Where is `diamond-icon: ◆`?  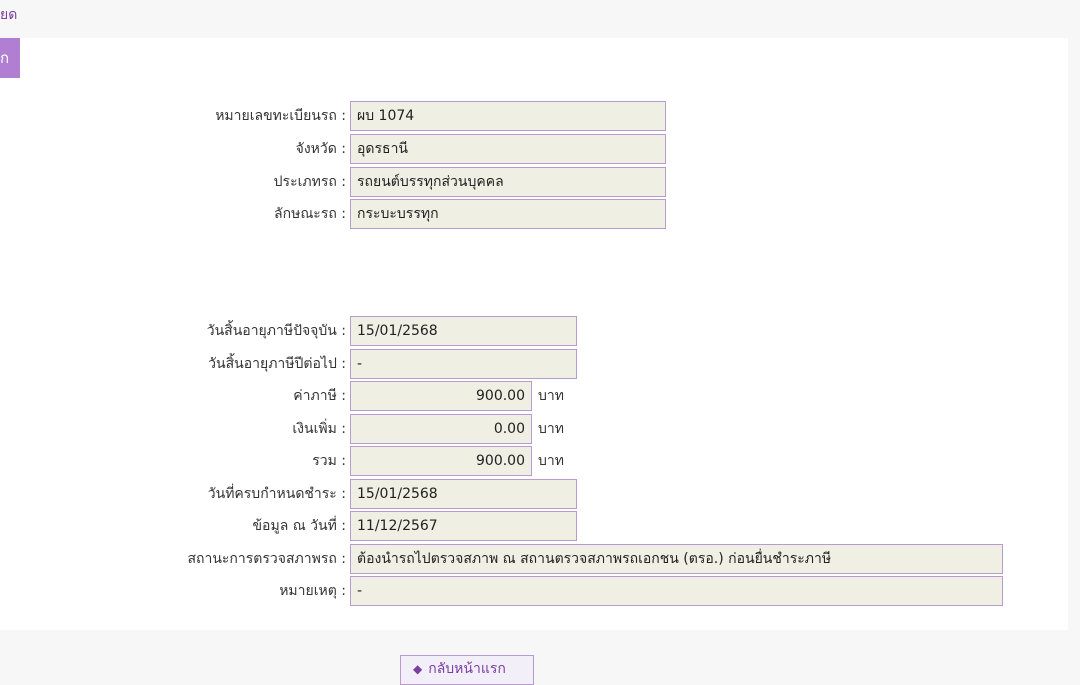
diamond-icon: ◆ is located at coordinates (418, 669).